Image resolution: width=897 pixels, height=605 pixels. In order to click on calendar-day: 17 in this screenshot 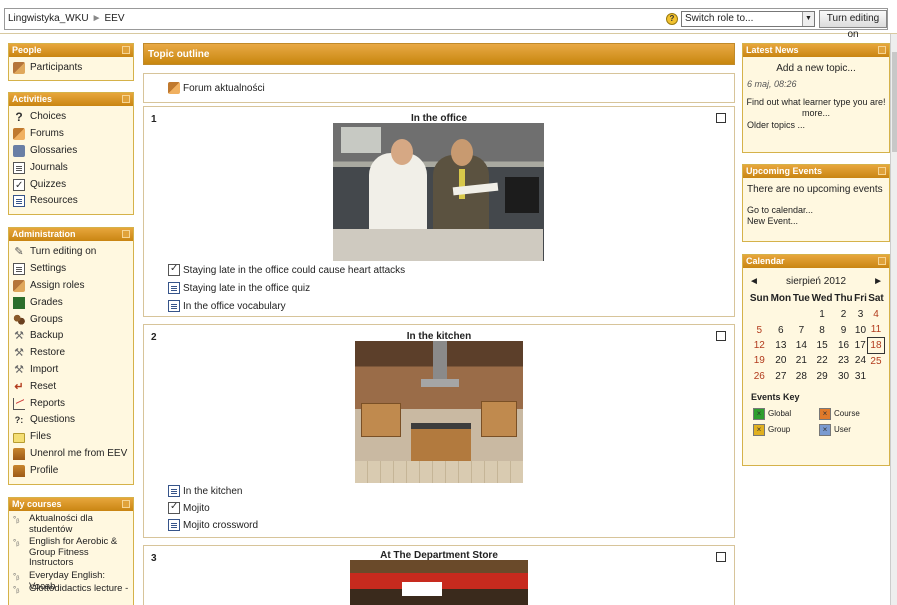, I will do `click(861, 345)`.